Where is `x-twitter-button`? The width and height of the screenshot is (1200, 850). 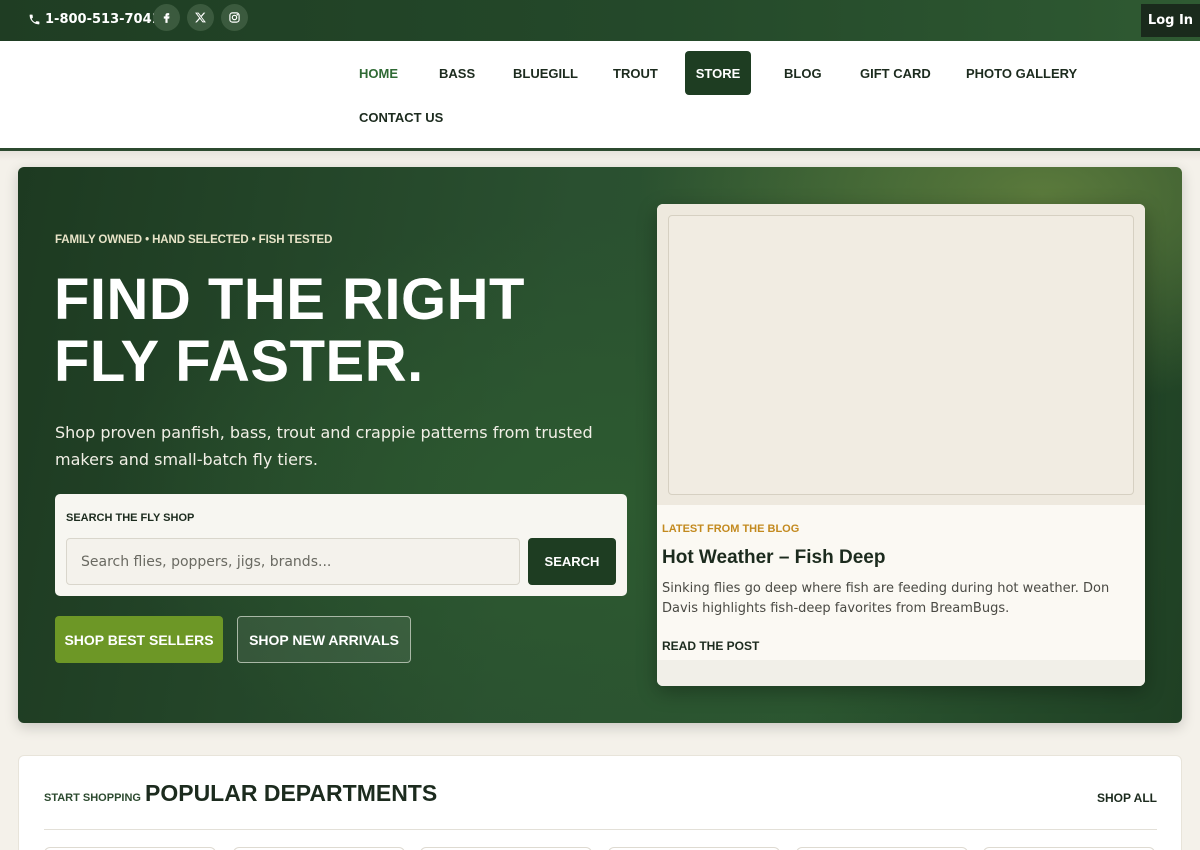
x-twitter-button is located at coordinates (200, 17).